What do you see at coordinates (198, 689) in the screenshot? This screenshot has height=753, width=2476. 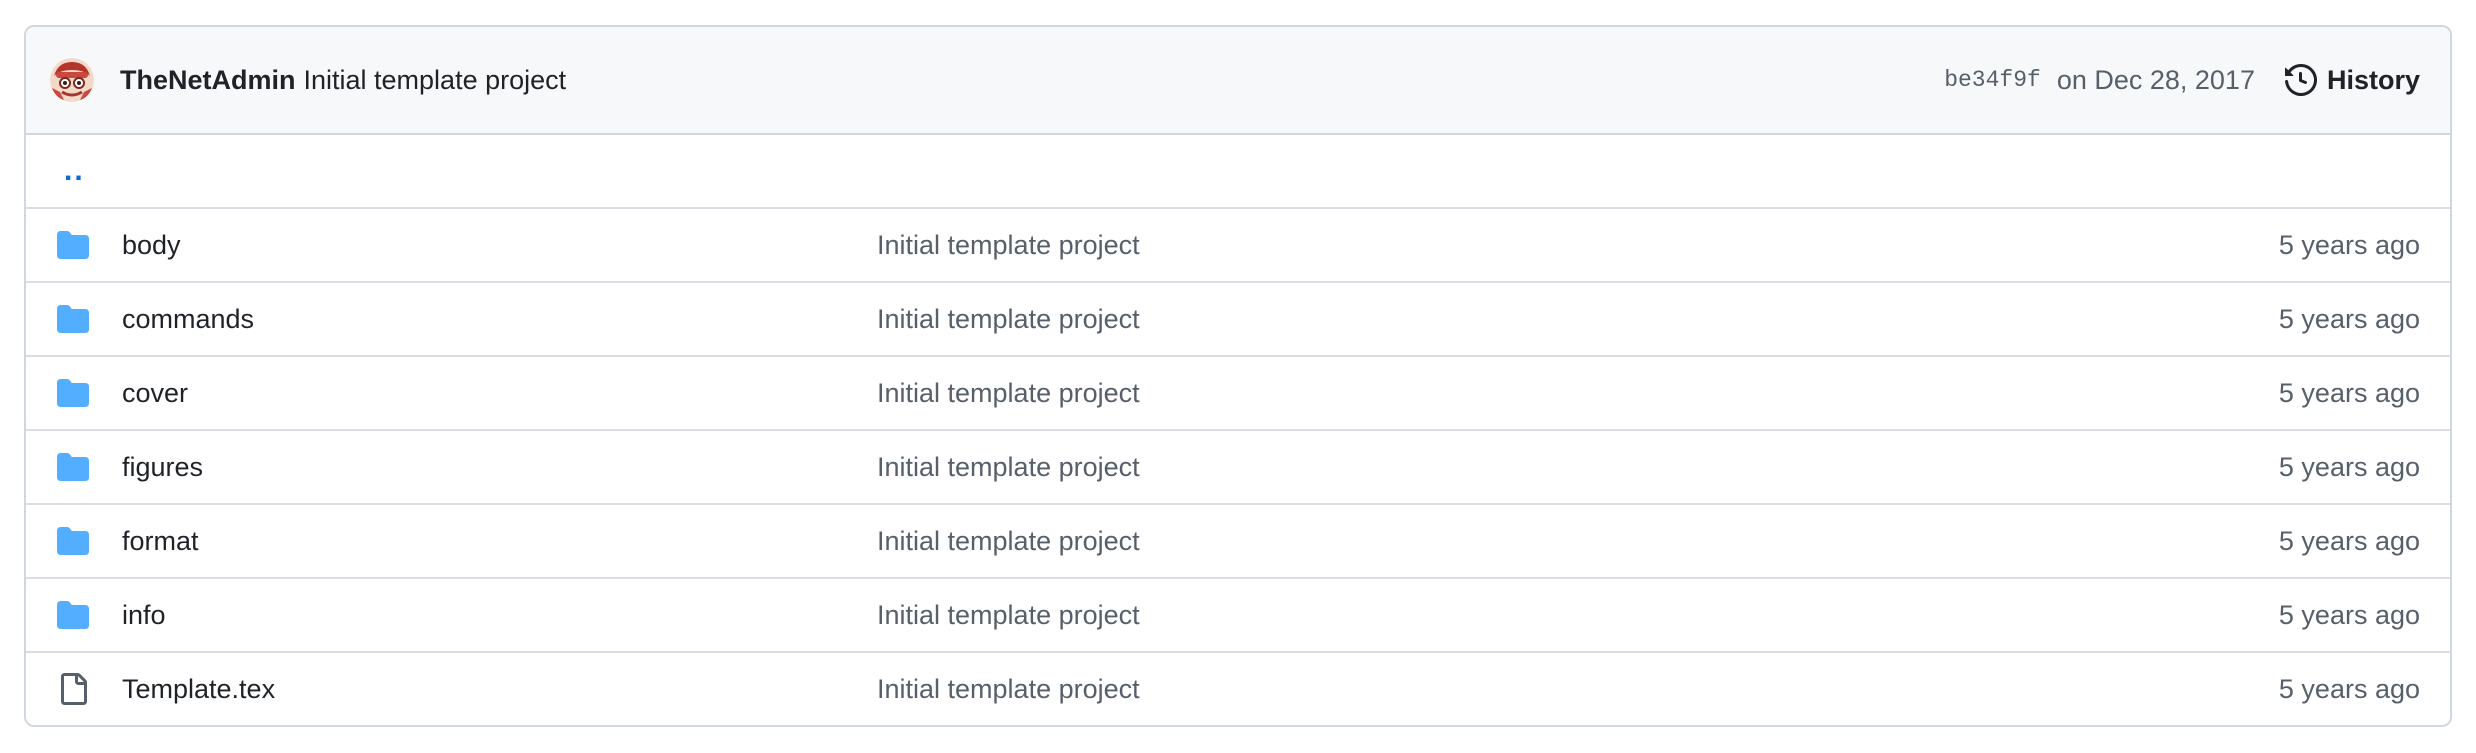 I see `file-name-link: Template.tex` at bounding box center [198, 689].